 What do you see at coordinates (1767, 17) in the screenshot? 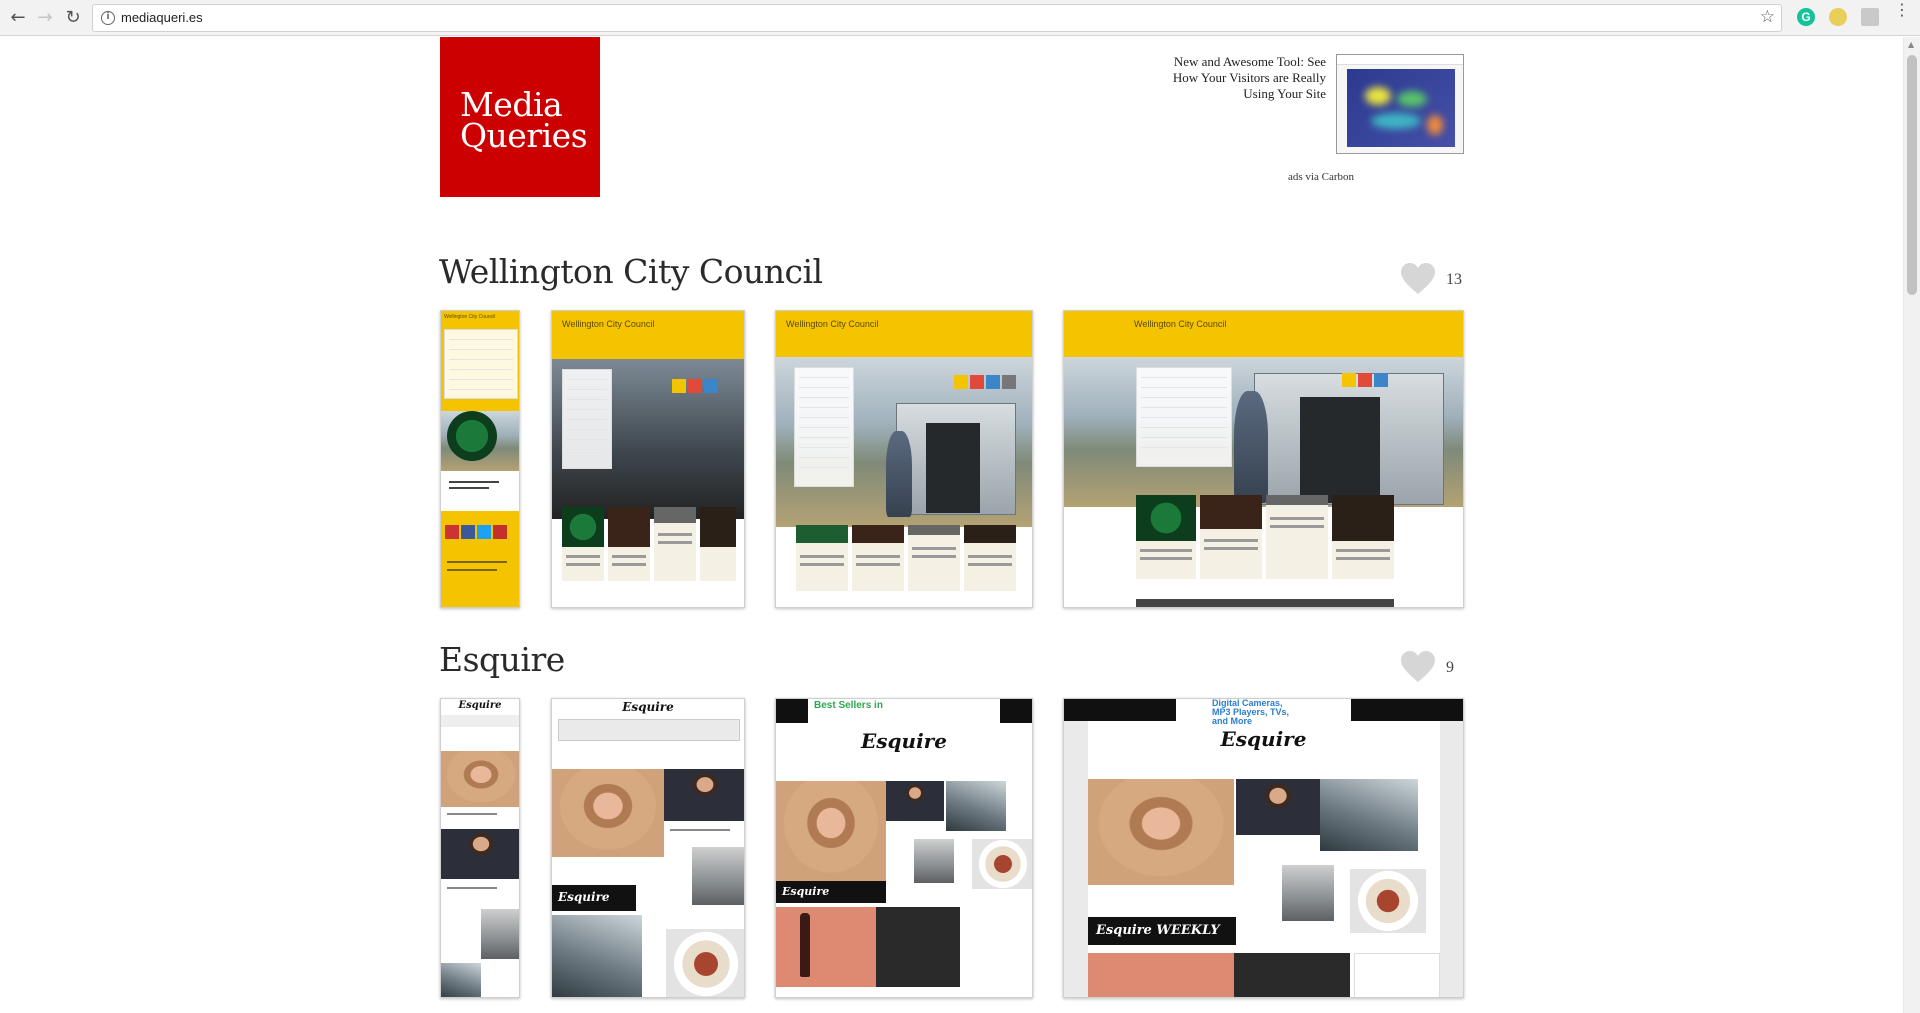
I see `bookmark-star-icon: ☆` at bounding box center [1767, 17].